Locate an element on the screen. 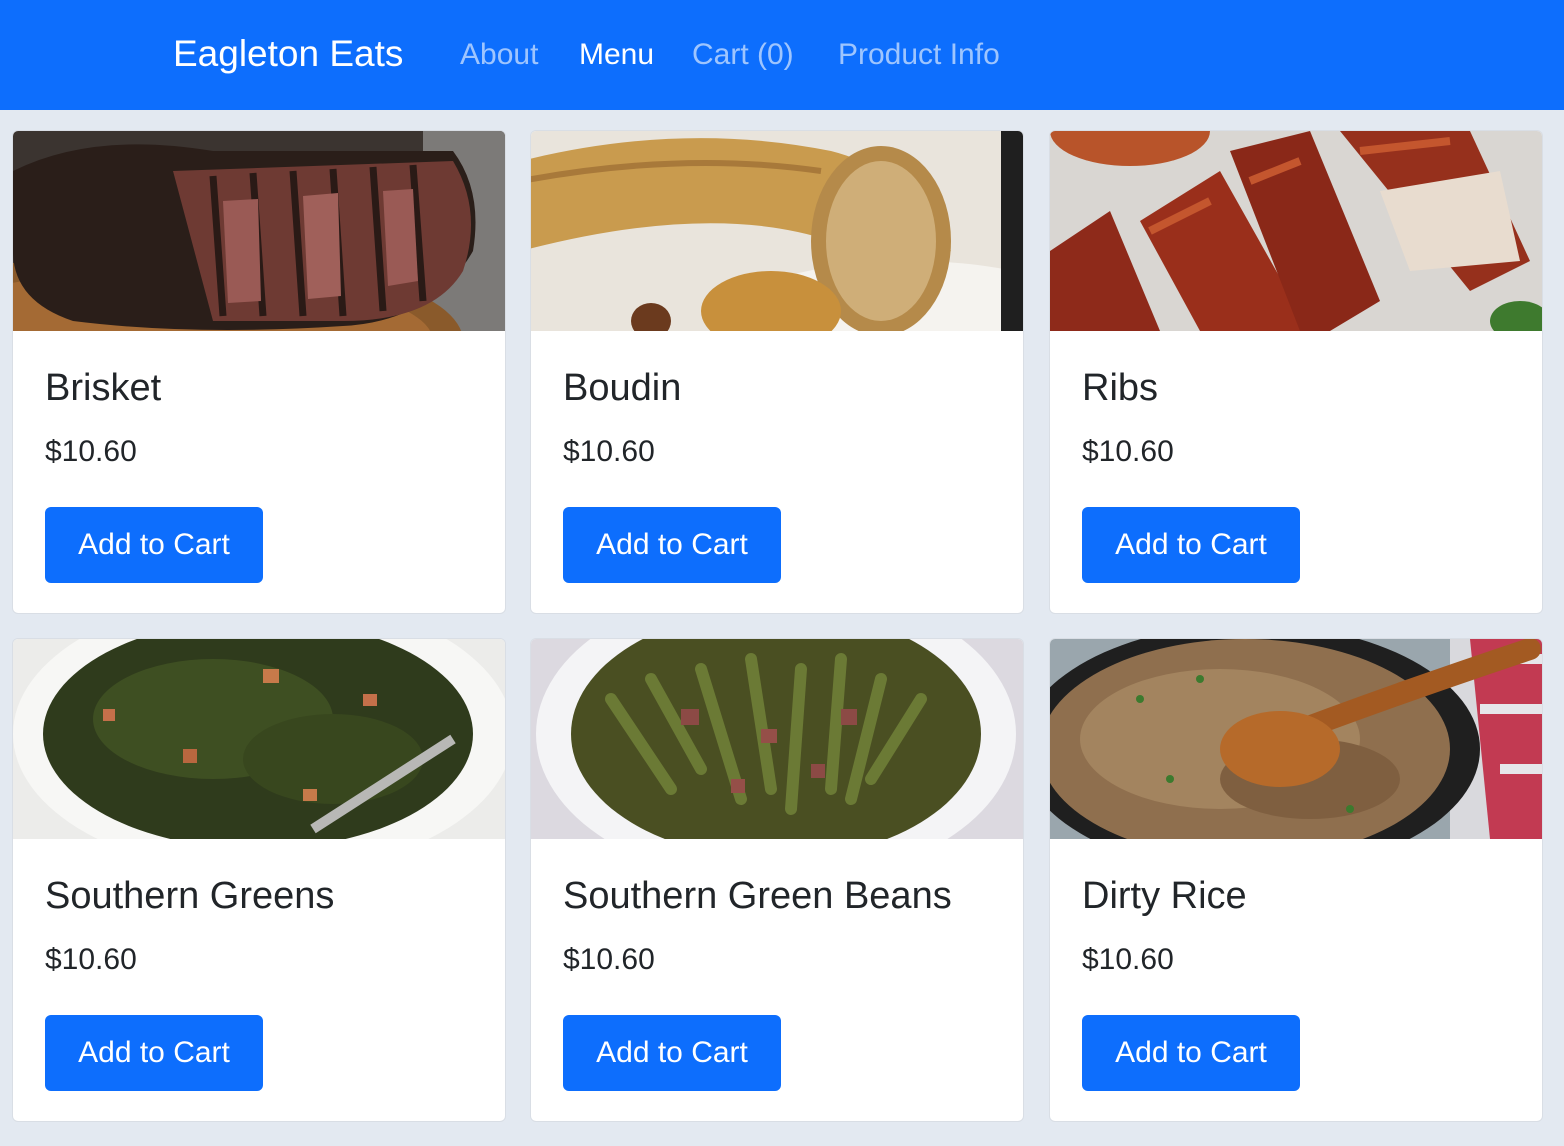  menu-card-brisket: Brisket $10.60 Add to Cart is located at coordinates (259, 372).